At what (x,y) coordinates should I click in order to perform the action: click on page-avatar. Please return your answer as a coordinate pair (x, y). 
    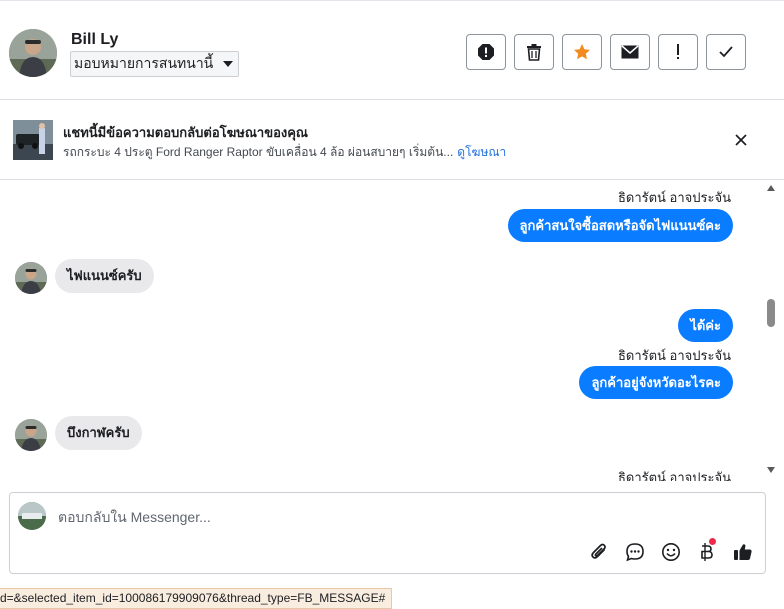
    Looking at the image, I should click on (32, 516).